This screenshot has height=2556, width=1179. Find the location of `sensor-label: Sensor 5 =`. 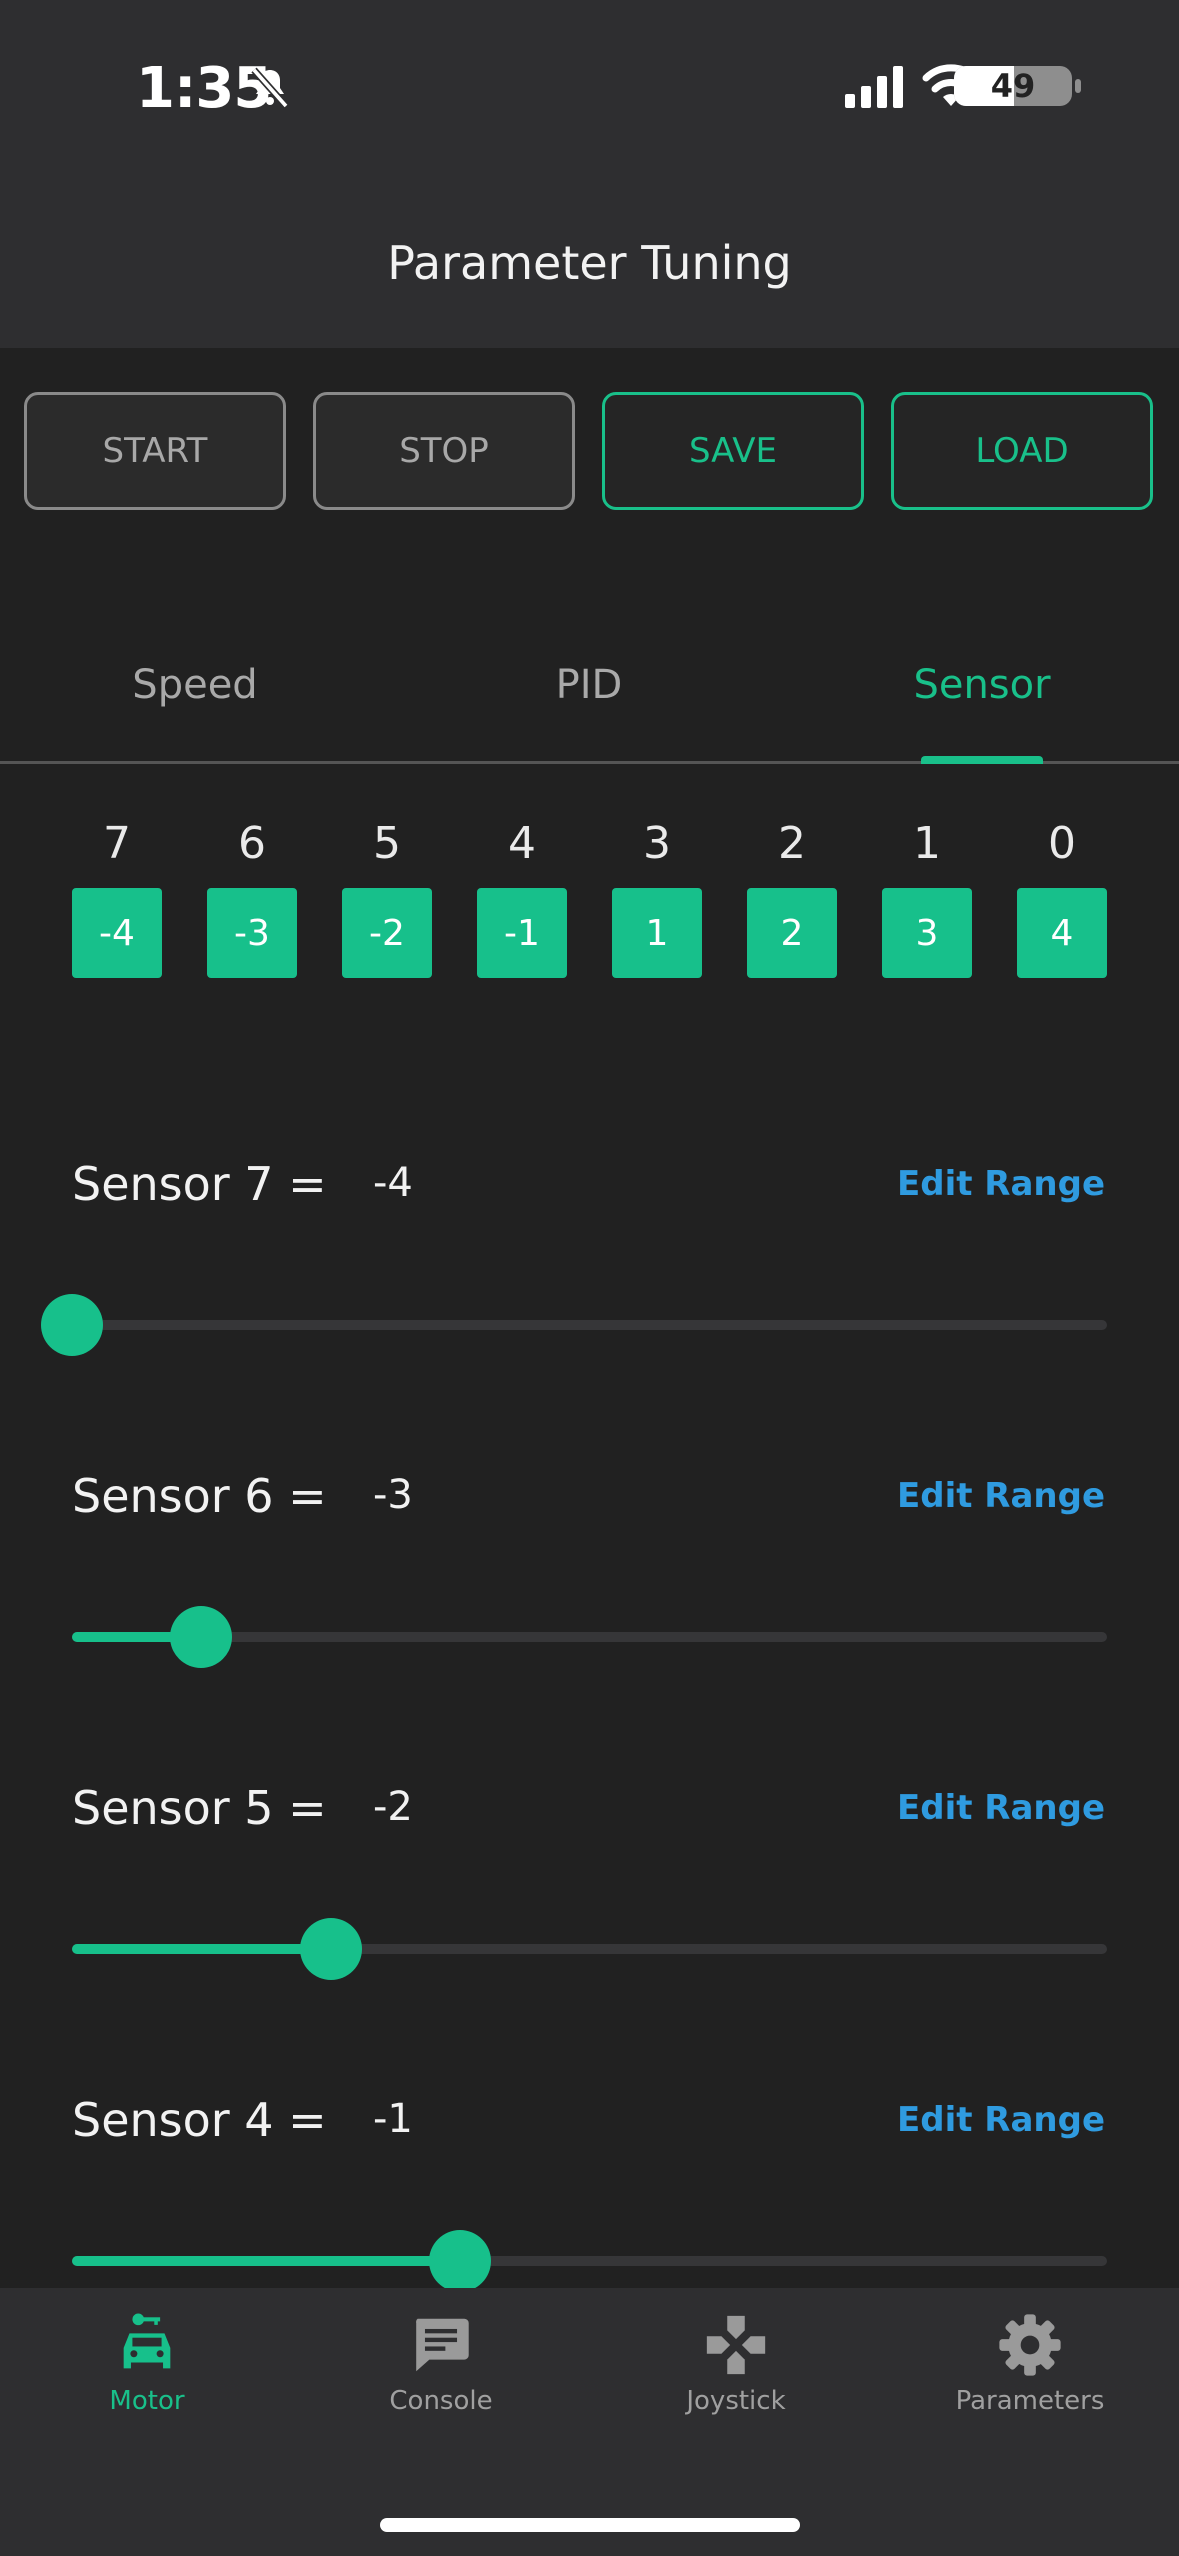

sensor-label: Sensor 5 = is located at coordinates (199, 1808).